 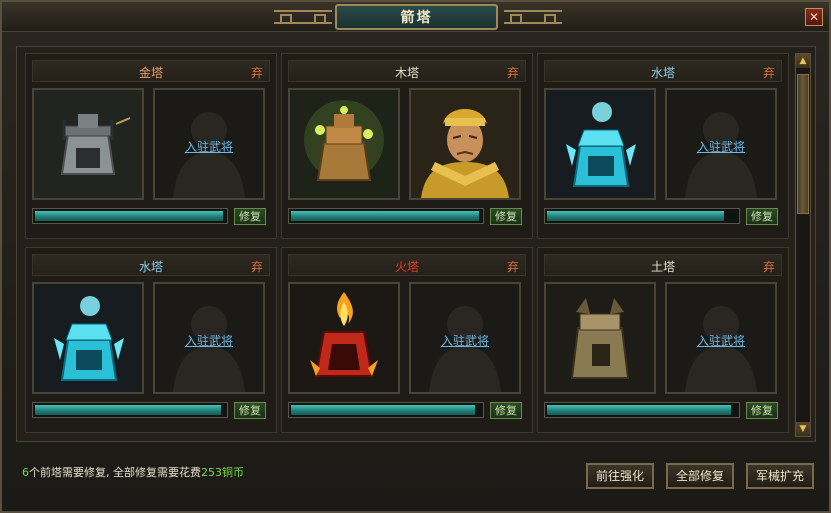 What do you see at coordinates (303, 17) in the screenshot?
I see `title-ornament-left` at bounding box center [303, 17].